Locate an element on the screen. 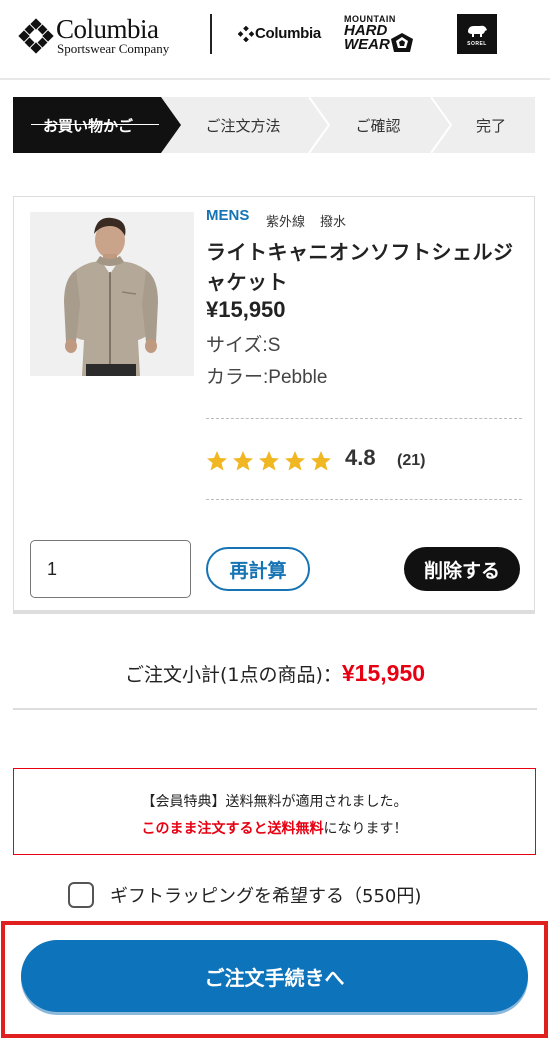  step-confirm: ご確認 is located at coordinates (378, 125).